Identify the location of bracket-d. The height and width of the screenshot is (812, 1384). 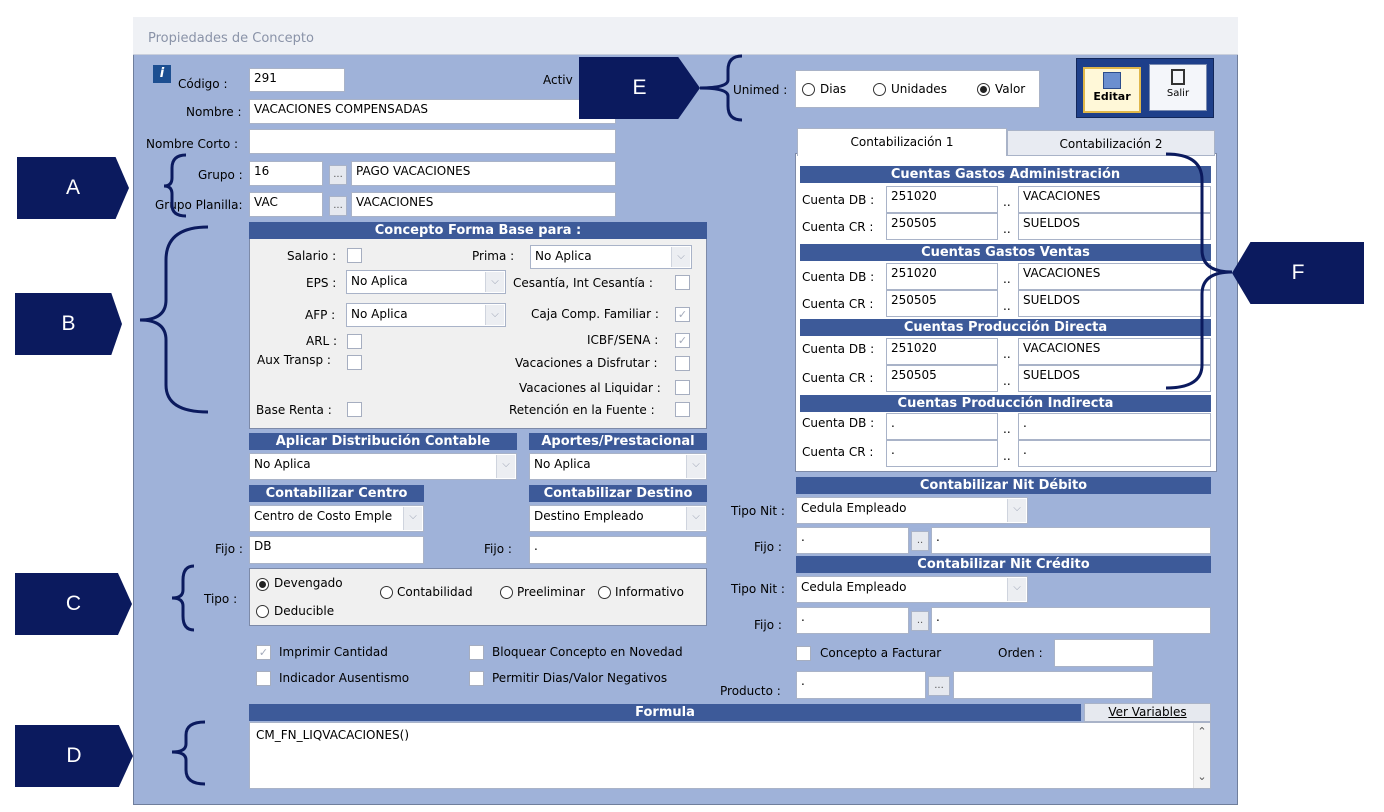
(188, 753).